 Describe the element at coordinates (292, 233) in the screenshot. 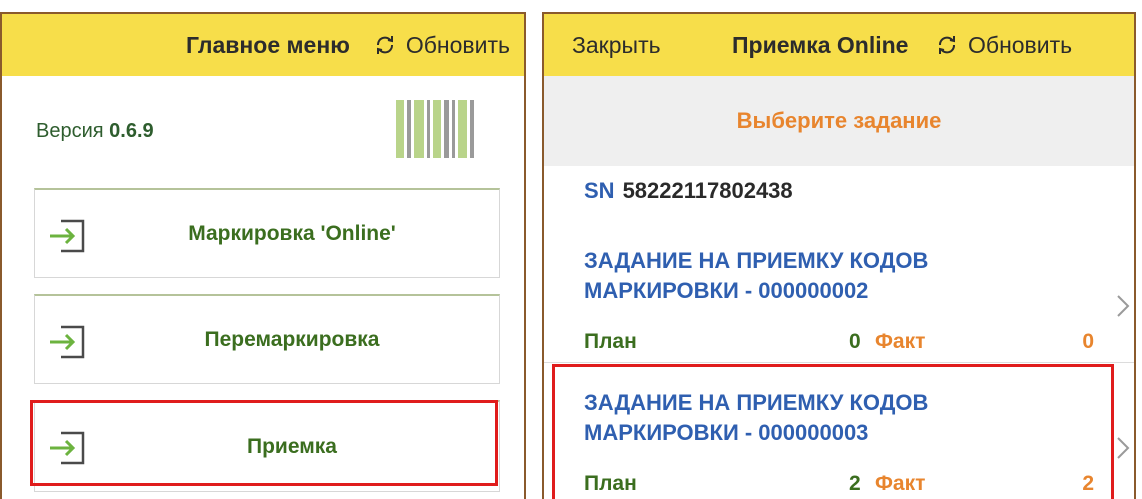

I see `menu-item-label: Маркировка 'Online'` at that location.